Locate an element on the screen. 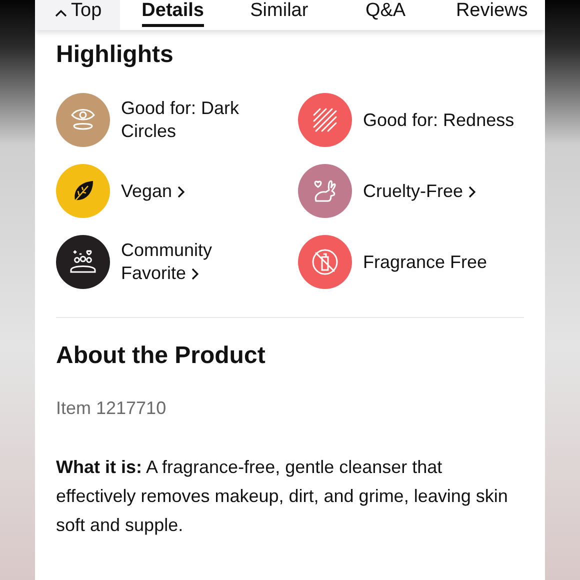 The image size is (580, 580). section-heading: About the Product is located at coordinates (161, 356).